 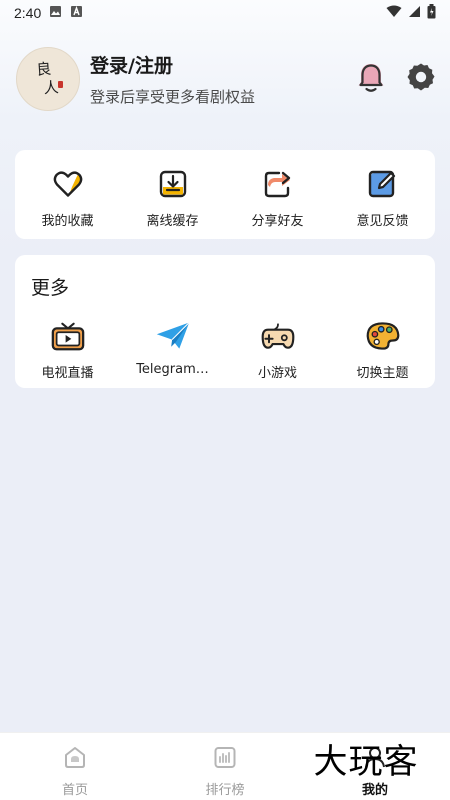 I want to click on battery-icon, so click(x=431, y=13).